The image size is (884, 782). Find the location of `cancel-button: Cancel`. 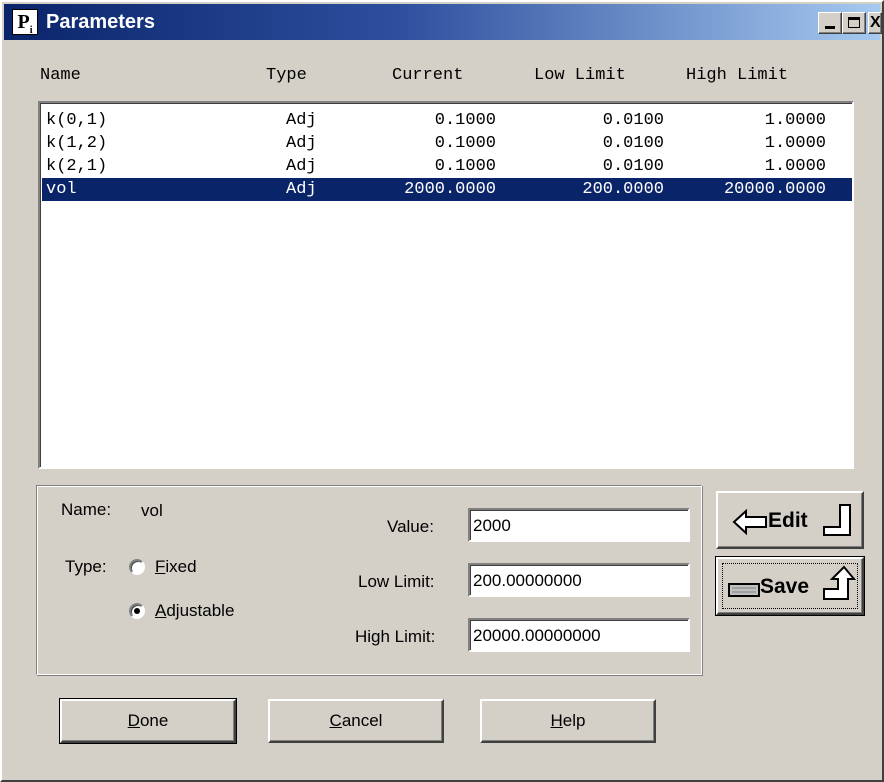

cancel-button: Cancel is located at coordinates (356, 721).